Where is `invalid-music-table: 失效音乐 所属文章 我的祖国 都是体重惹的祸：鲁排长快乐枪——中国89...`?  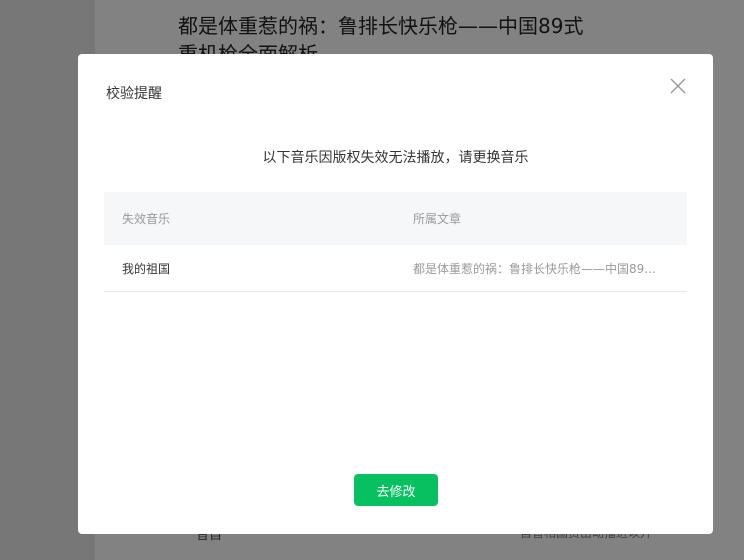 invalid-music-table: 失效音乐 所属文章 我的祖国 都是体重惹的祸：鲁排长快乐枪——中国89... is located at coordinates (395, 242).